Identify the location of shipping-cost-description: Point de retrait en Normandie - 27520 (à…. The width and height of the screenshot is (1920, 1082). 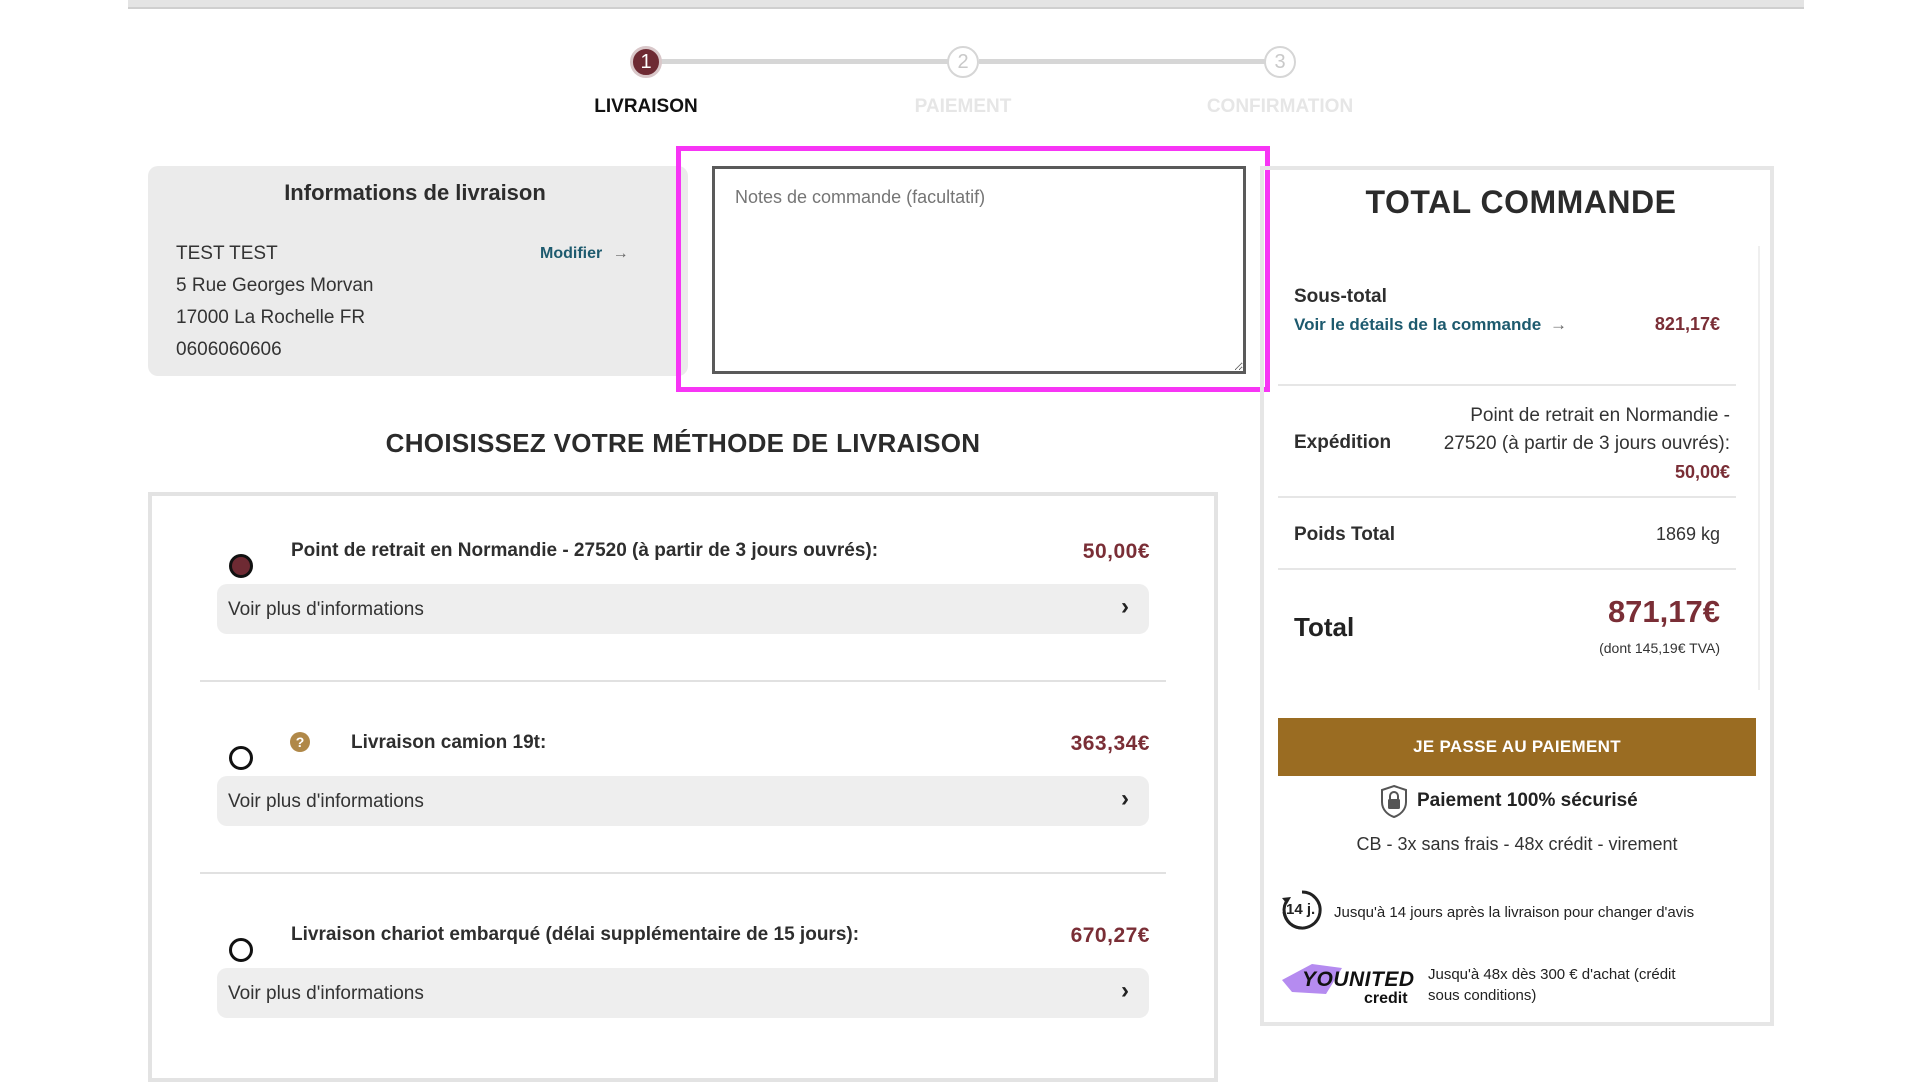
(1575, 444).